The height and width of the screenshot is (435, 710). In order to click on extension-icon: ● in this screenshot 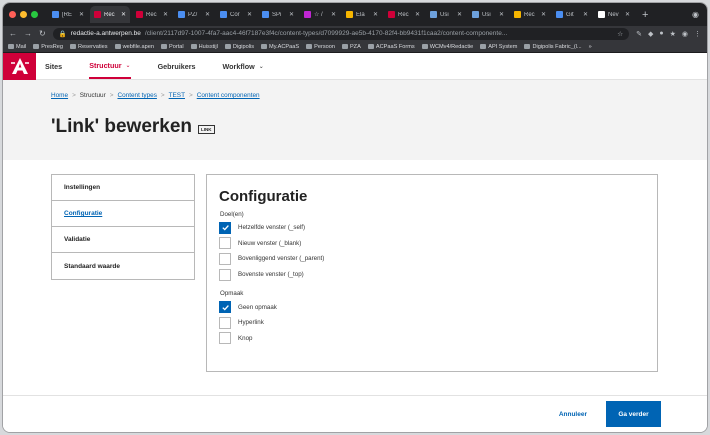, I will do `click(661, 33)`.